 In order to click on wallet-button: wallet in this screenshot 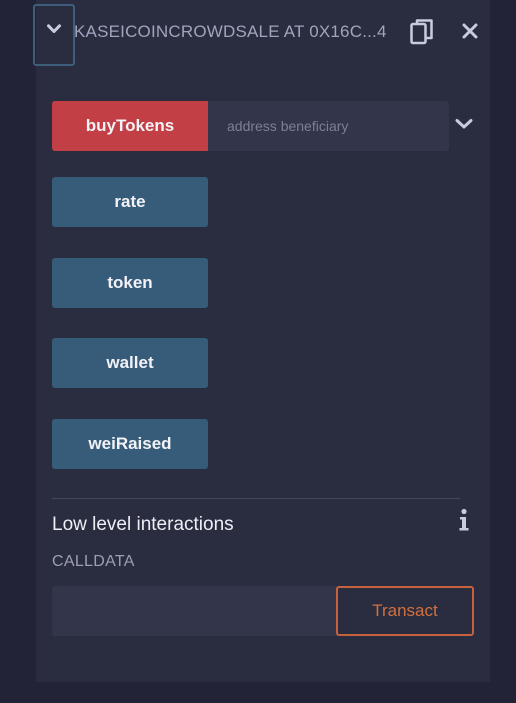, I will do `click(130, 363)`.